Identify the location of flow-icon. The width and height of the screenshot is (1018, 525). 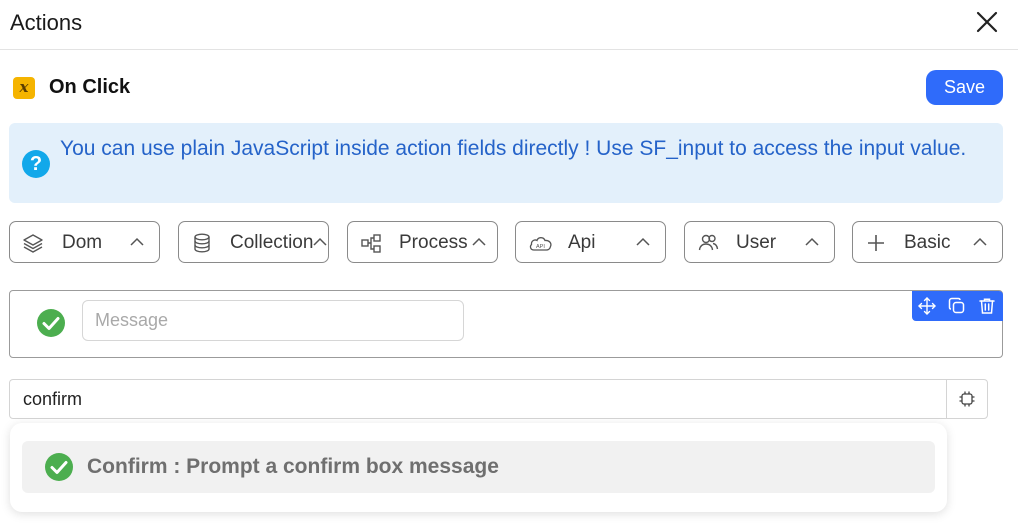
(371, 243).